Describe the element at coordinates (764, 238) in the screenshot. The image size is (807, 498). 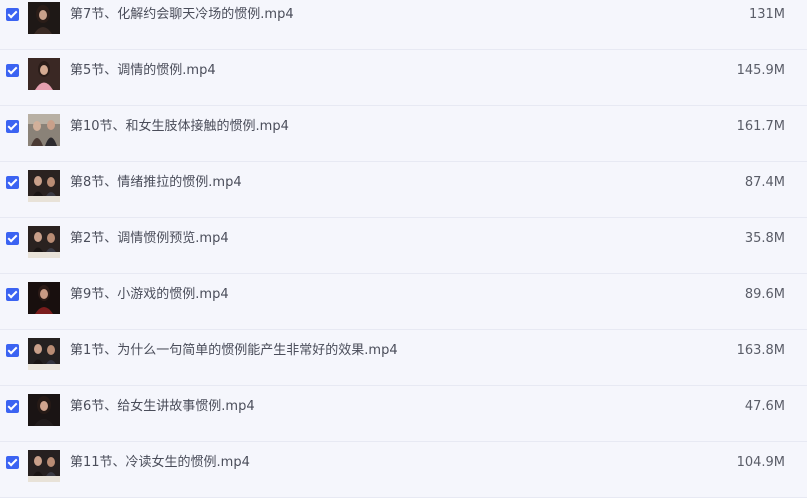
I see `file-size: 35.8M` at that location.